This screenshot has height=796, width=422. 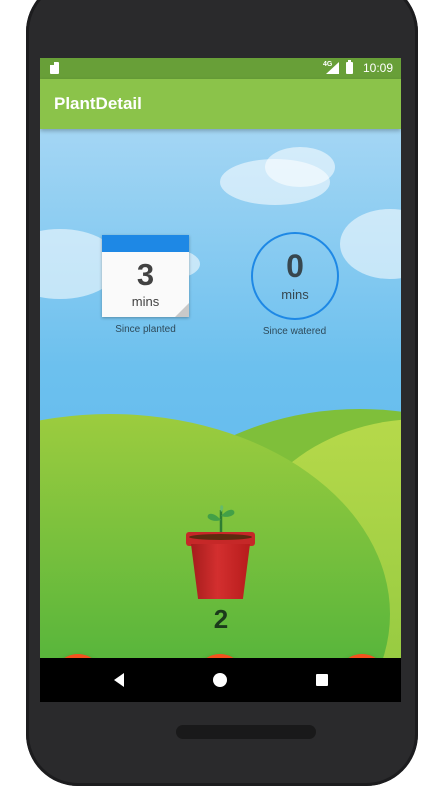 What do you see at coordinates (332, 68) in the screenshot?
I see `signal-icon` at bounding box center [332, 68].